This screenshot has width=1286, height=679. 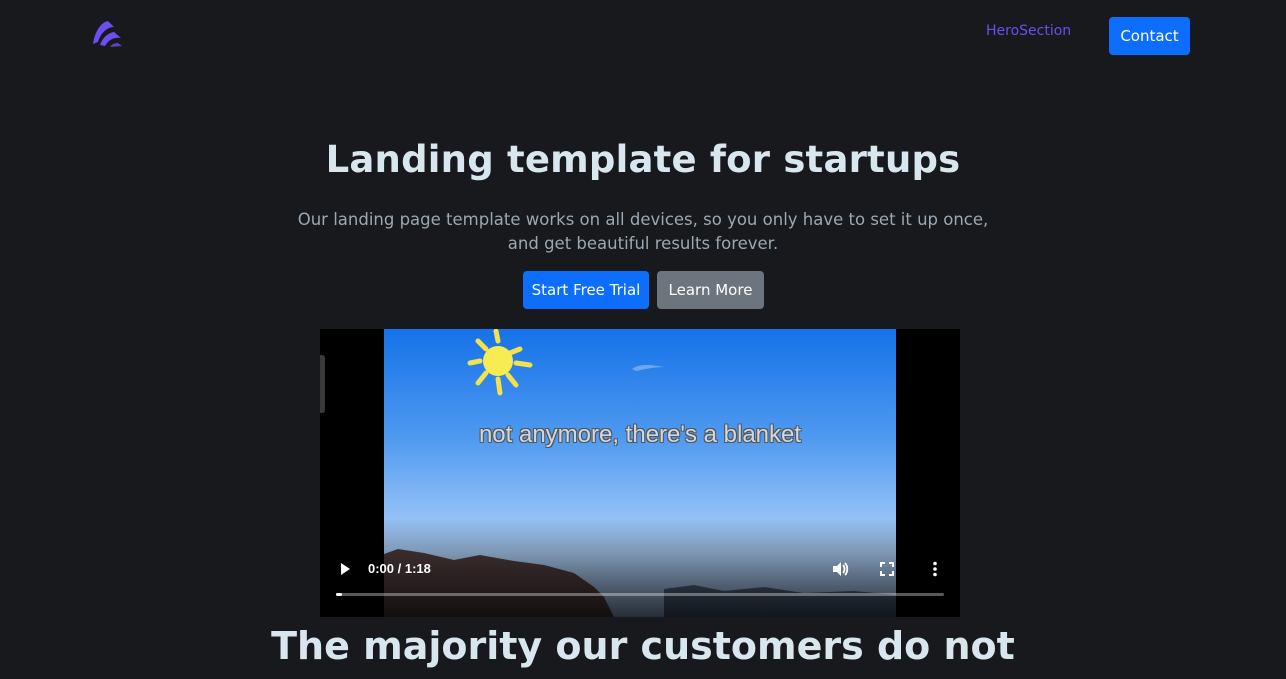 What do you see at coordinates (840, 569) in the screenshot?
I see `volume-icon` at bounding box center [840, 569].